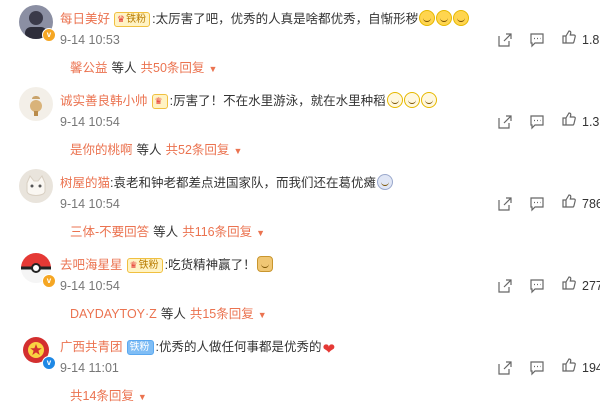  I want to click on reply-username: DAYDAYTOY·Z, so click(113, 314).